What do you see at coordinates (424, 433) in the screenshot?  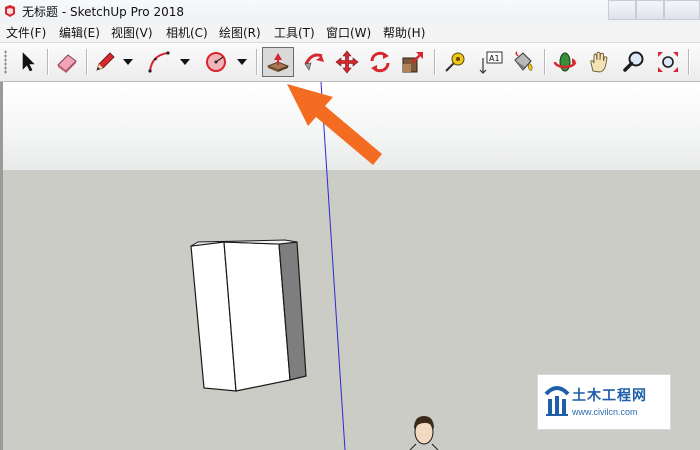 I see `scale-figure-person` at bounding box center [424, 433].